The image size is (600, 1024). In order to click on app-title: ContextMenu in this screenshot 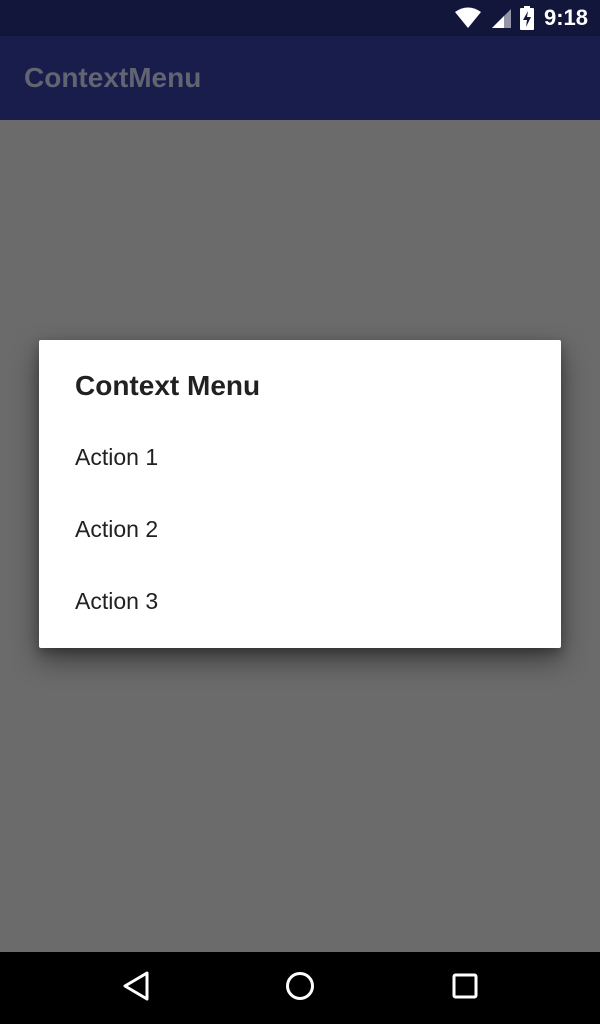, I will do `click(113, 77)`.